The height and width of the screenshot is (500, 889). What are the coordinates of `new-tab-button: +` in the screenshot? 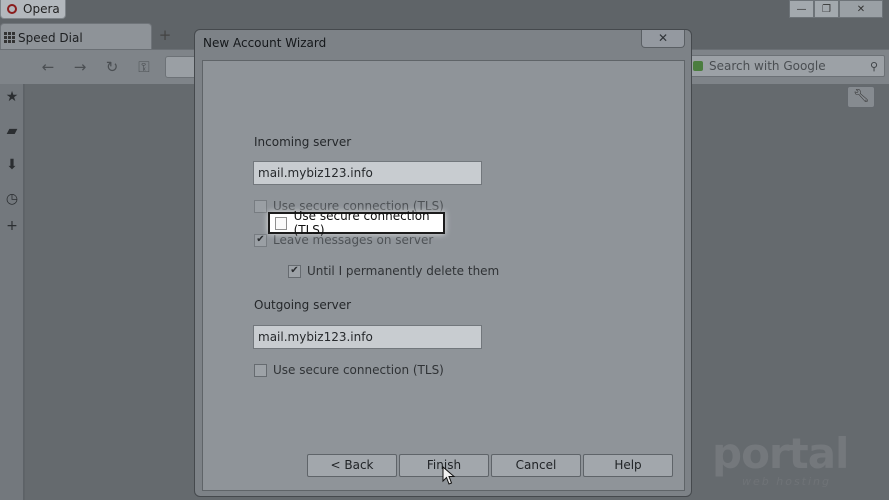 It's located at (165, 35).